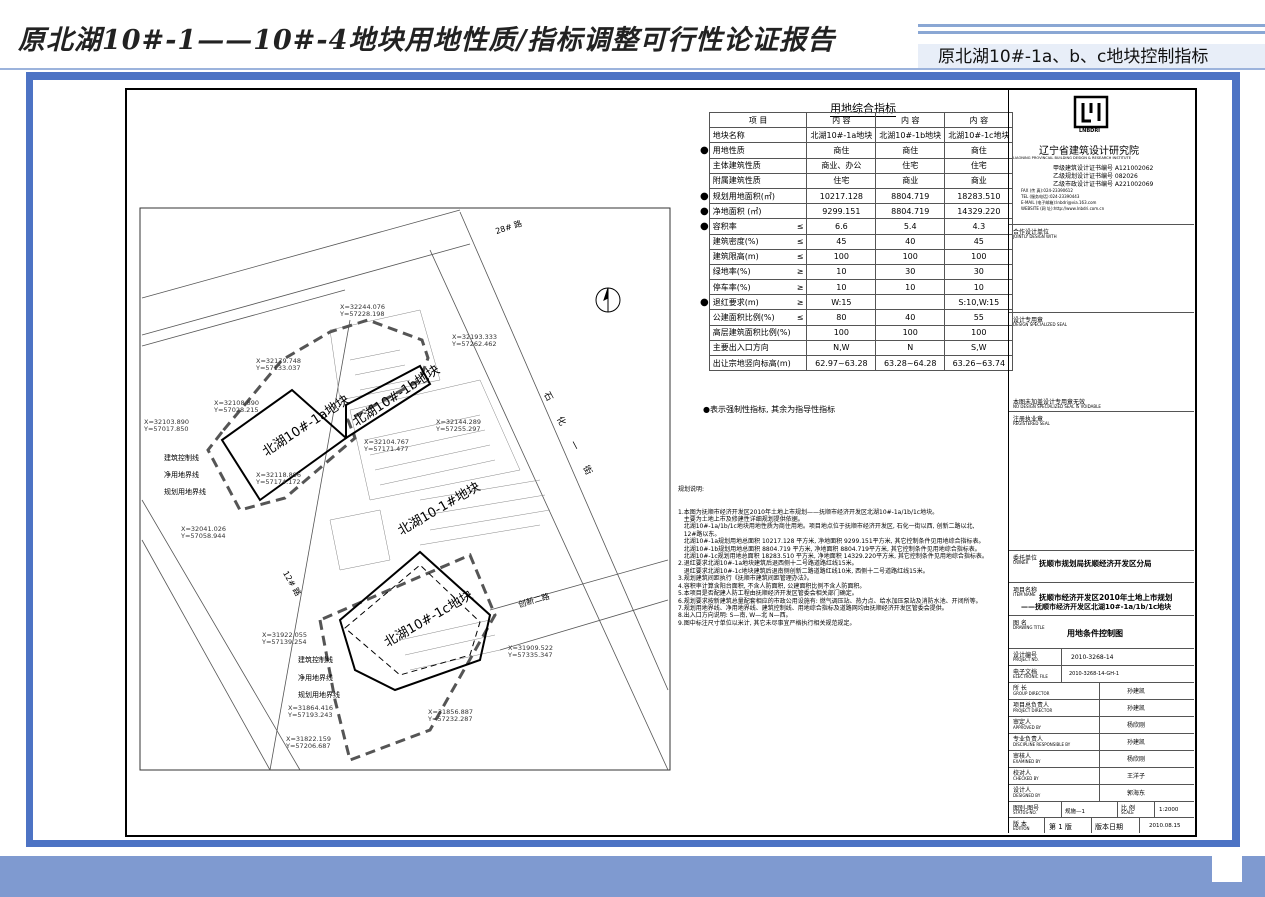 Image resolution: width=1265 pixels, height=897 pixels. What do you see at coordinates (1042, 744) in the screenshot?
I see `staff-role-en: DISCIPLINE RESPONSIBLE BY` at bounding box center [1042, 744].